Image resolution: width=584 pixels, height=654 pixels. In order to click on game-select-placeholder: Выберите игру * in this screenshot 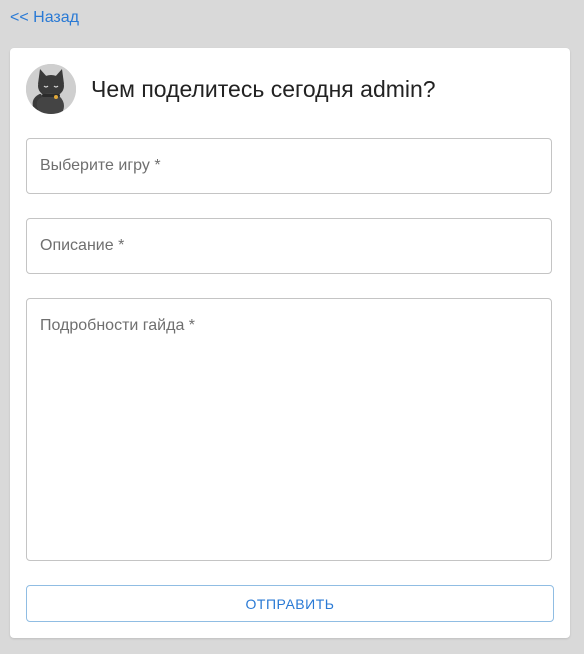, I will do `click(100, 165)`.